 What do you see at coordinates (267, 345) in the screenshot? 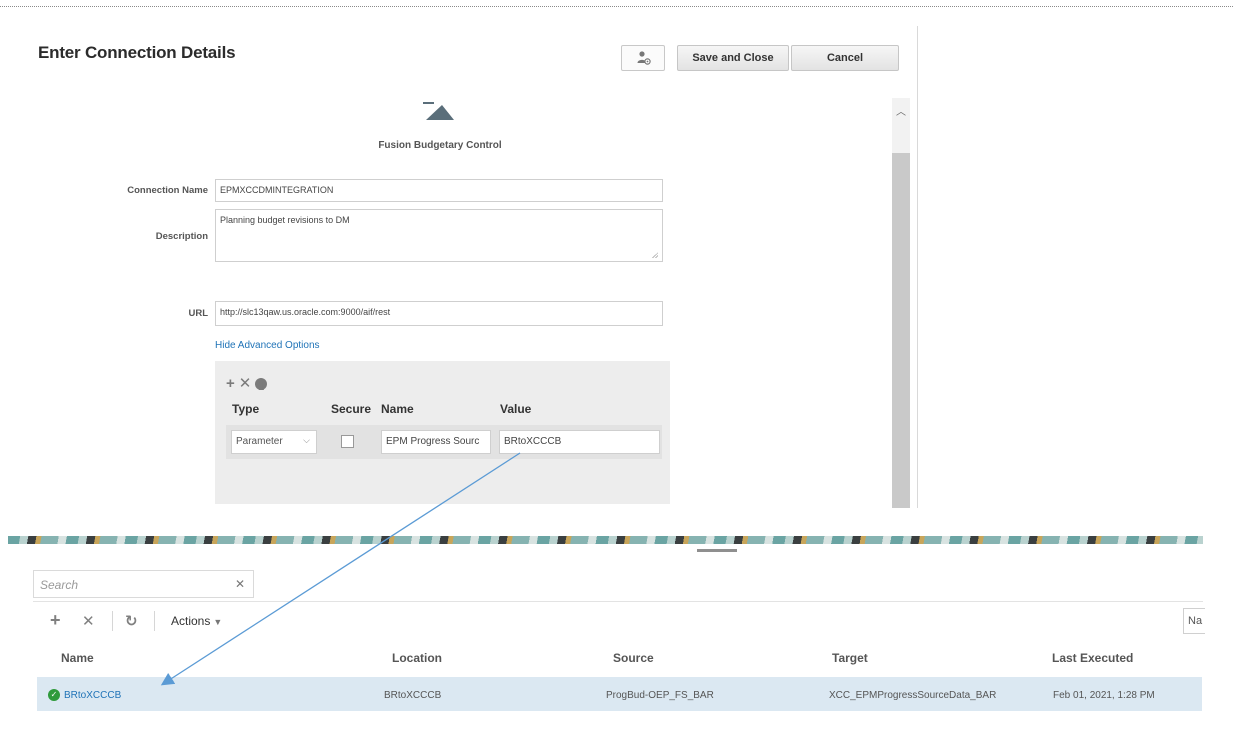
I see `hide-advanced-options-link: Hide Advanced Options` at bounding box center [267, 345].